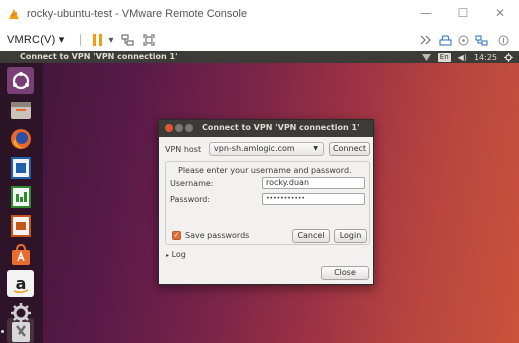 The height and width of the screenshot is (343, 519). I want to click on chevron-down-icon: ▾, so click(61, 40).